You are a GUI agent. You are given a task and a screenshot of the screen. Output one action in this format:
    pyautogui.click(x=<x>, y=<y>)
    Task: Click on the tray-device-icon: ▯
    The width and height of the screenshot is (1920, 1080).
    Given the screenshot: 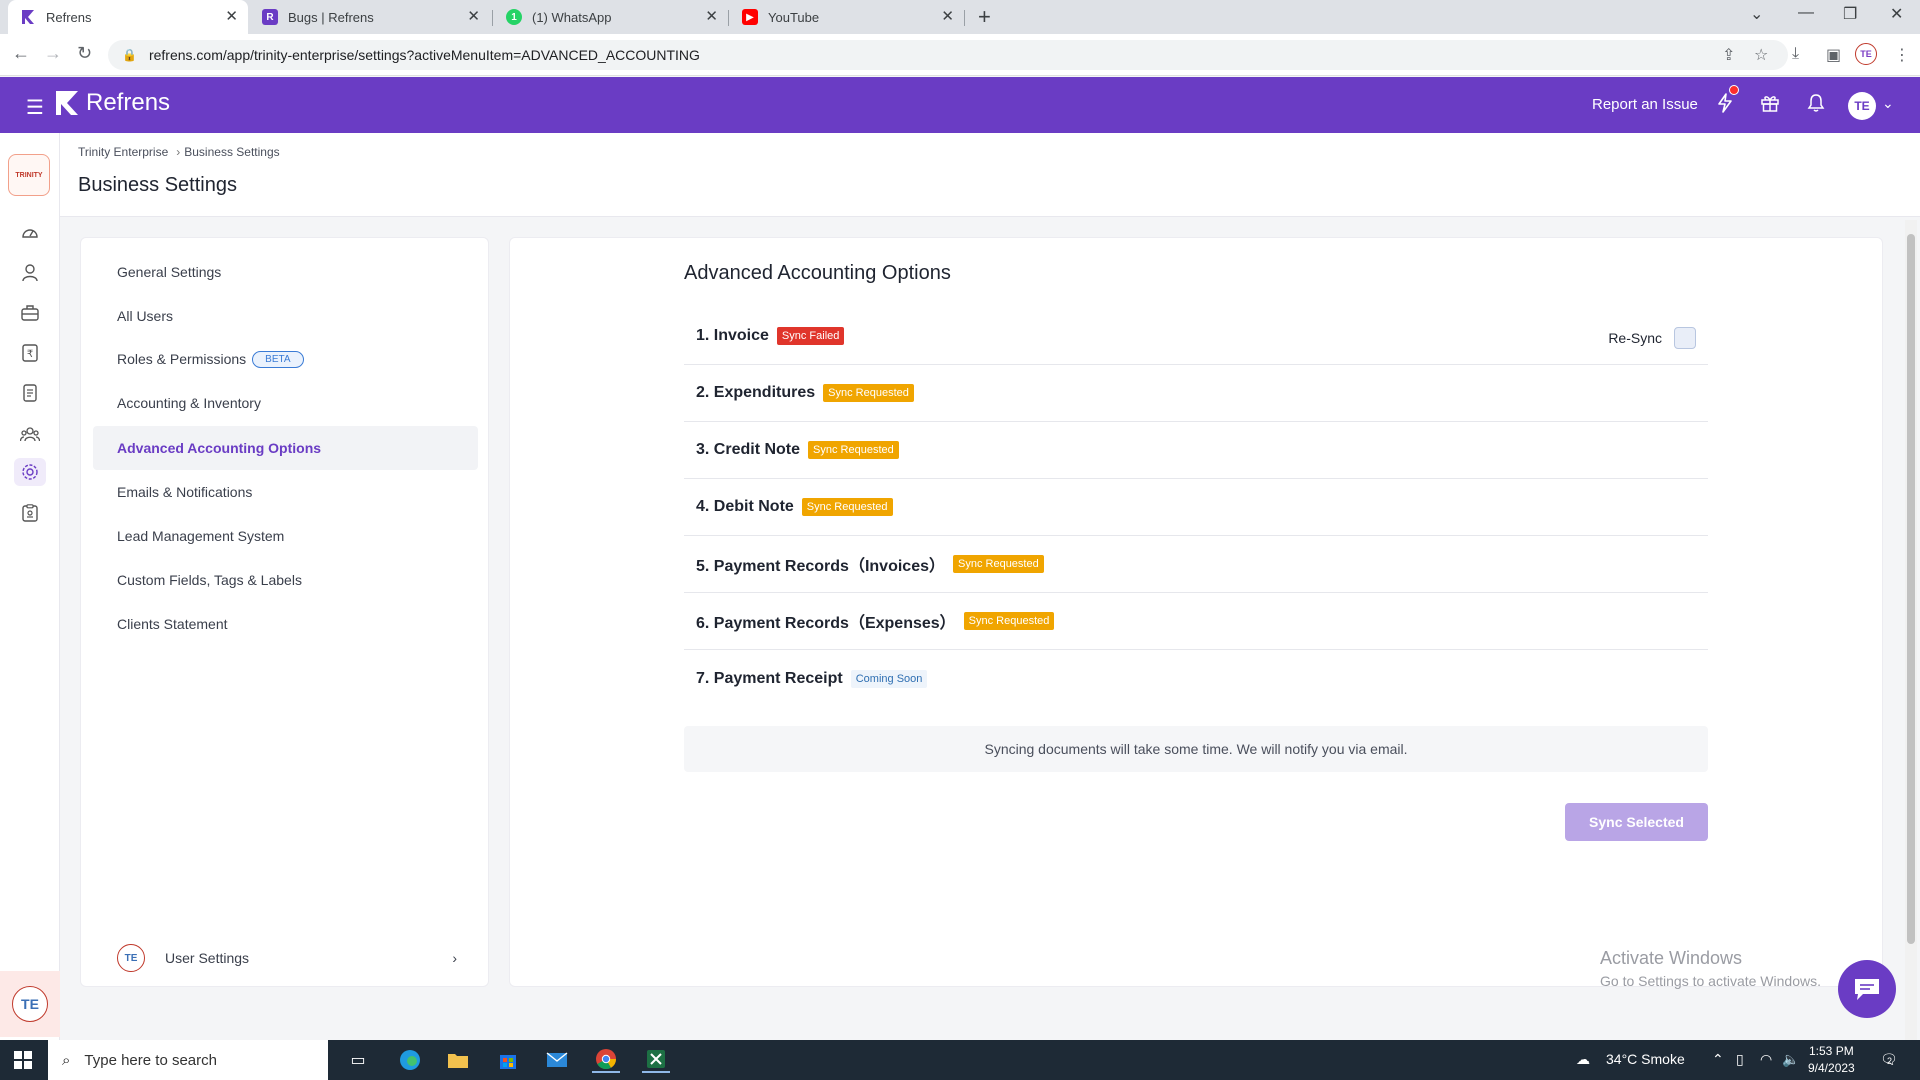 What is the action you would take?
    pyautogui.click(x=1740, y=1059)
    